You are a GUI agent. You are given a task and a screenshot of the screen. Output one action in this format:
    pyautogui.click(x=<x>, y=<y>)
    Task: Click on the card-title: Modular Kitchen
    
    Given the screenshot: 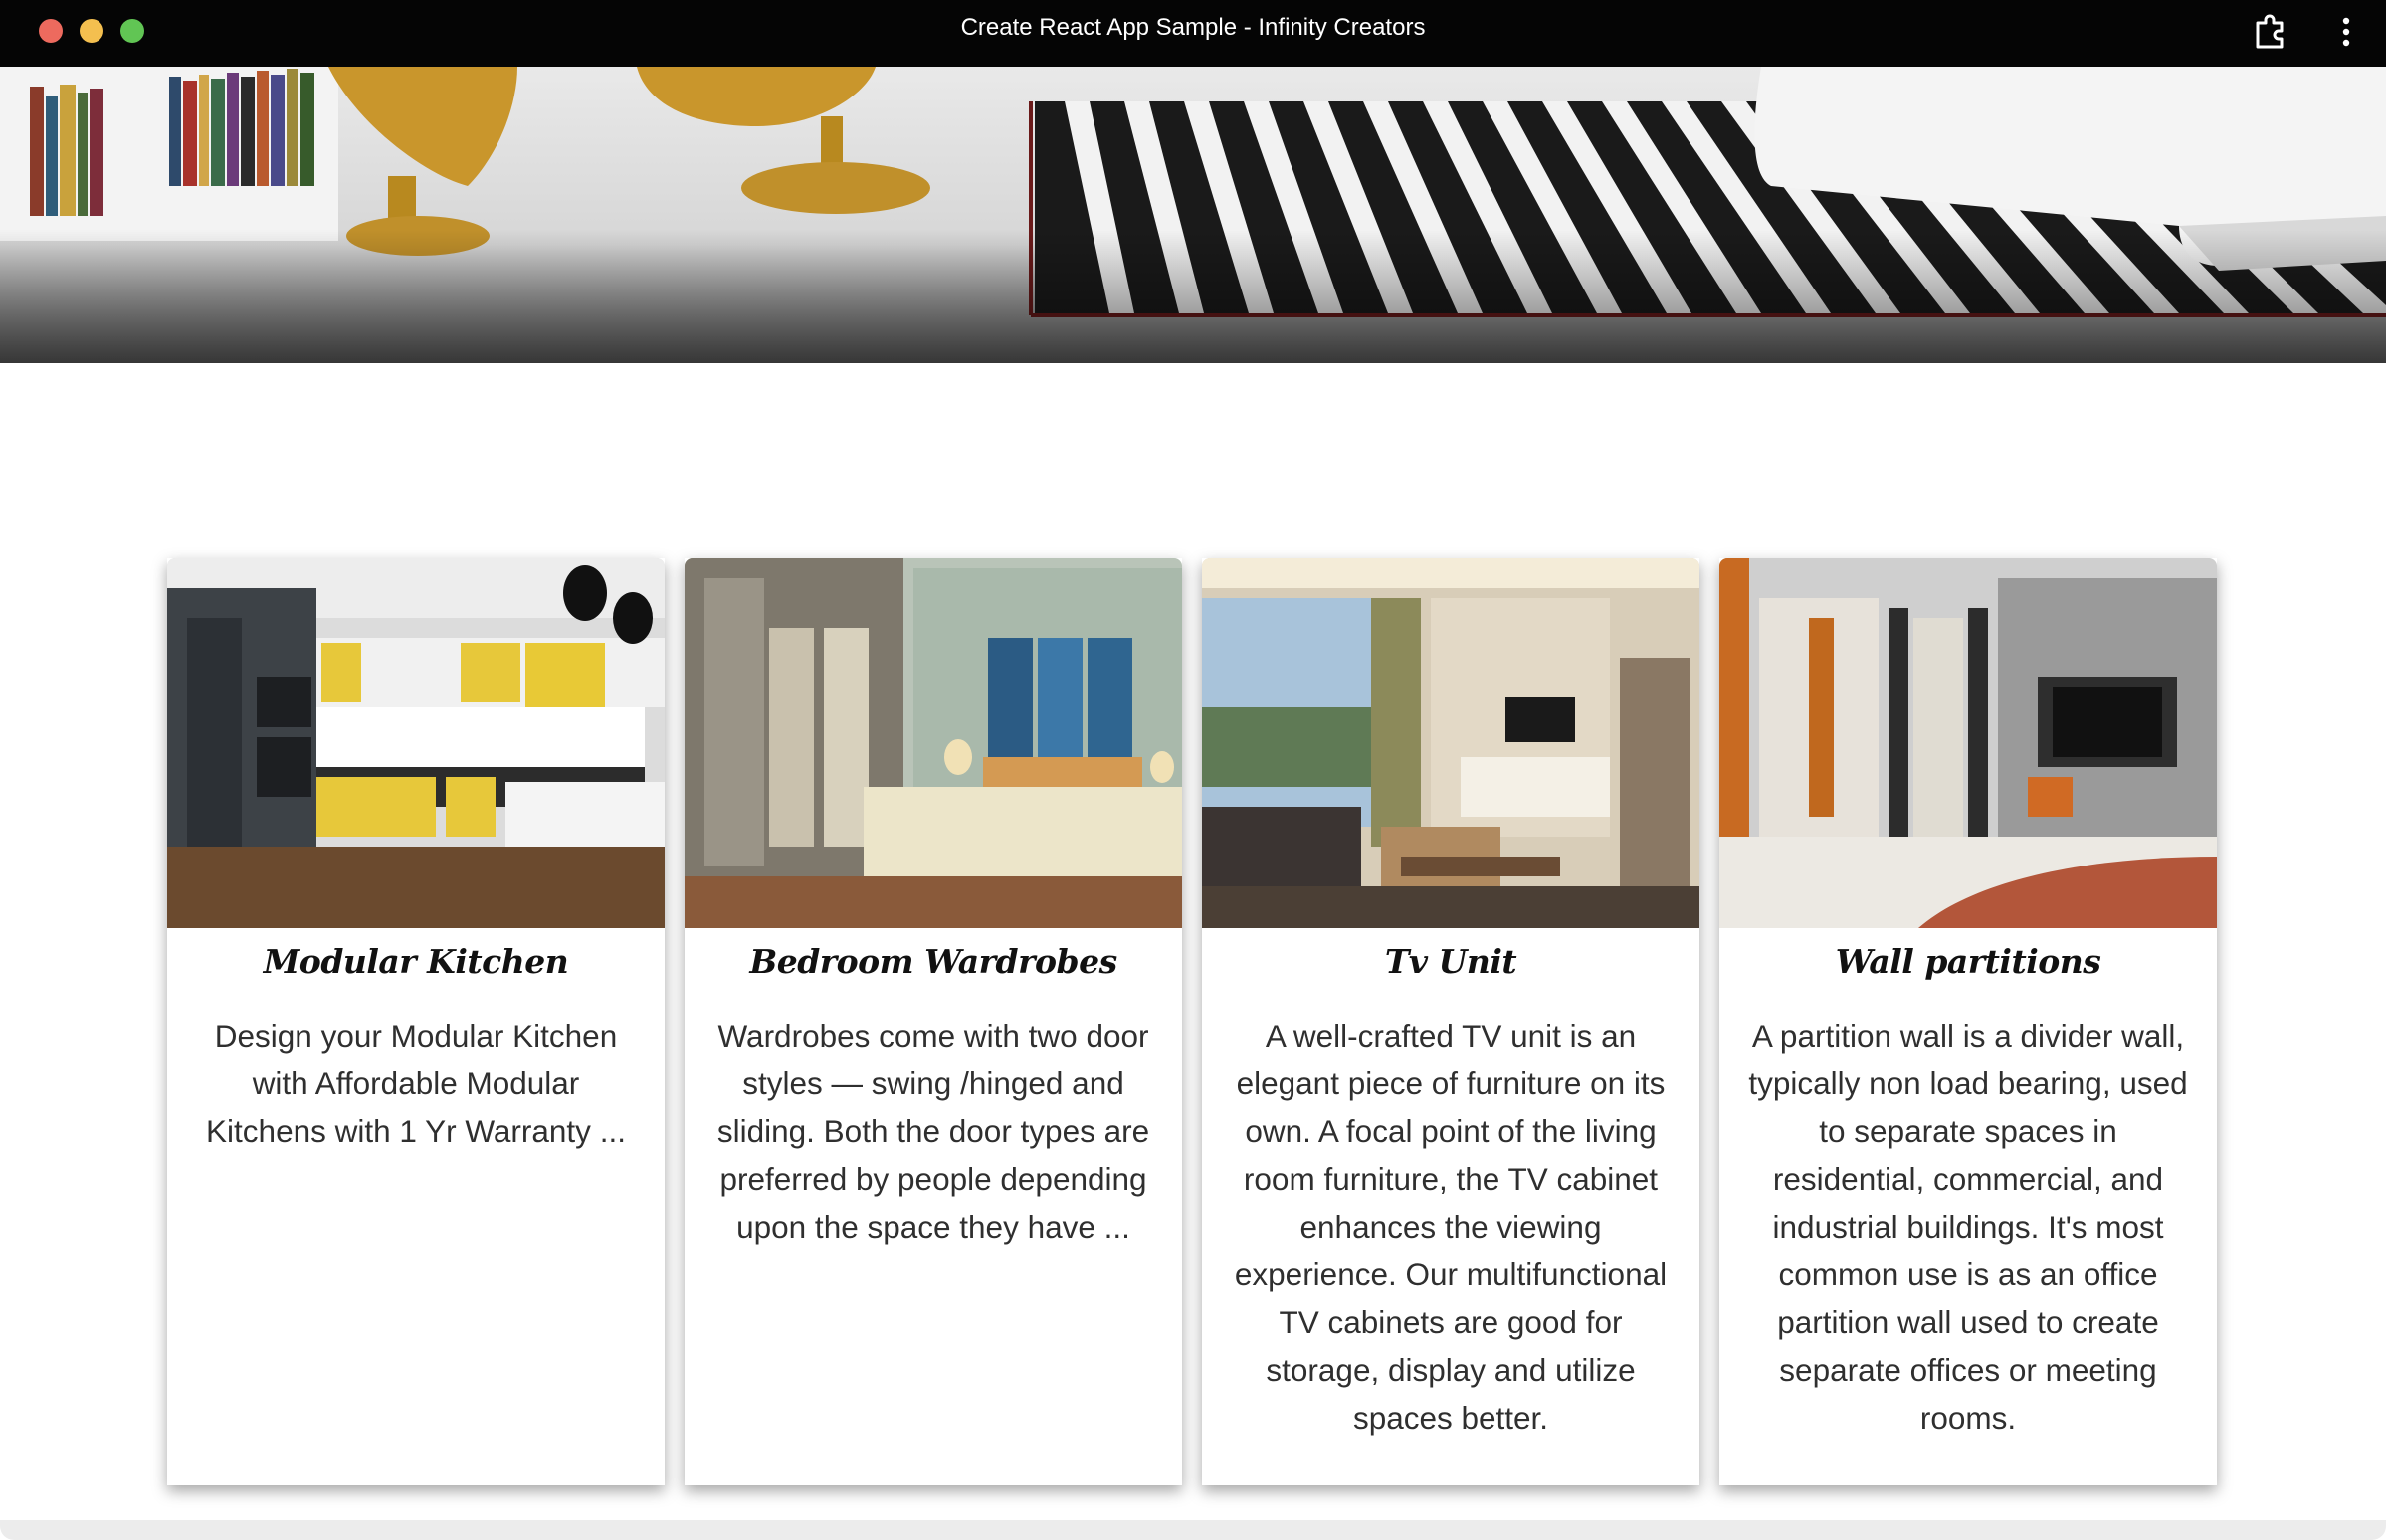 What is the action you would take?
    pyautogui.click(x=416, y=961)
    